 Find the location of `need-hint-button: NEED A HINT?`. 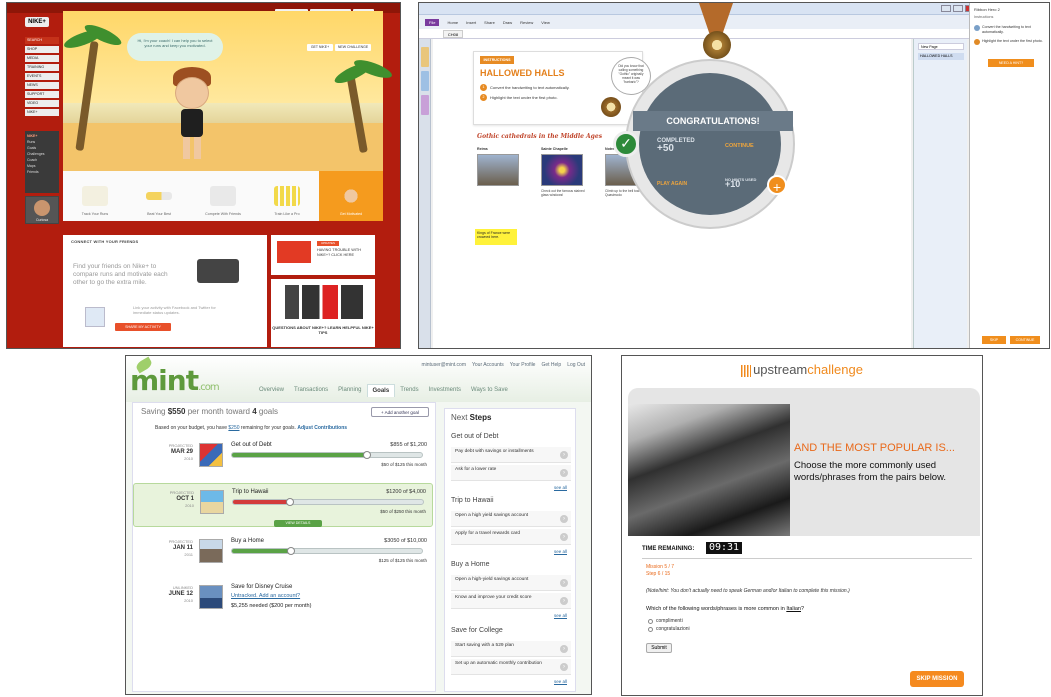

need-hint-button: NEED A HINT? is located at coordinates (1011, 63).